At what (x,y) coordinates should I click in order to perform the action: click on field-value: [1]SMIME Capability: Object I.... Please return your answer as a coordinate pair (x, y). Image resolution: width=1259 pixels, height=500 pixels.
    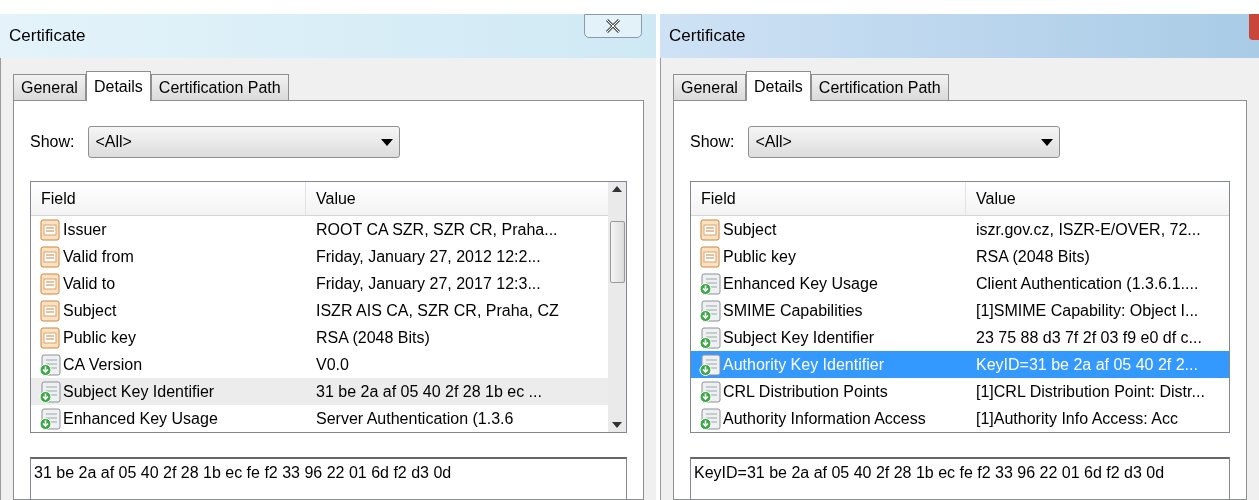
    Looking at the image, I should click on (1087, 310).